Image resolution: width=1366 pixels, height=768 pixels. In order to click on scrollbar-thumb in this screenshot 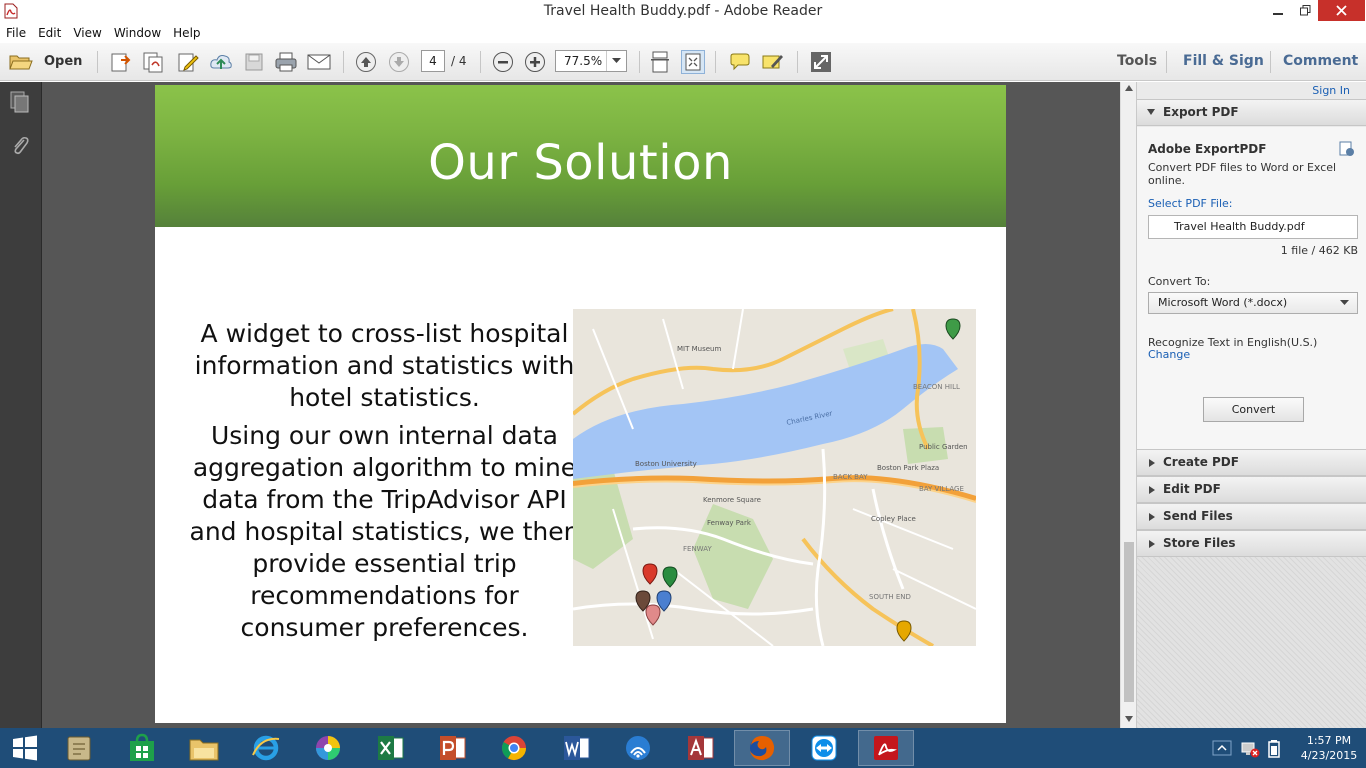, I will do `click(1129, 622)`.